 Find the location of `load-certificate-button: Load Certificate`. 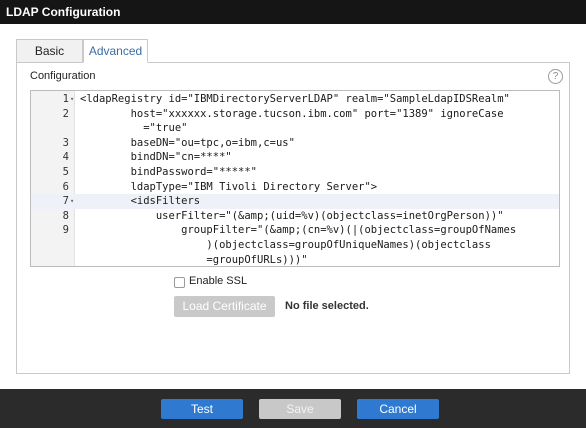

load-certificate-button: Load Certificate is located at coordinates (224, 306).